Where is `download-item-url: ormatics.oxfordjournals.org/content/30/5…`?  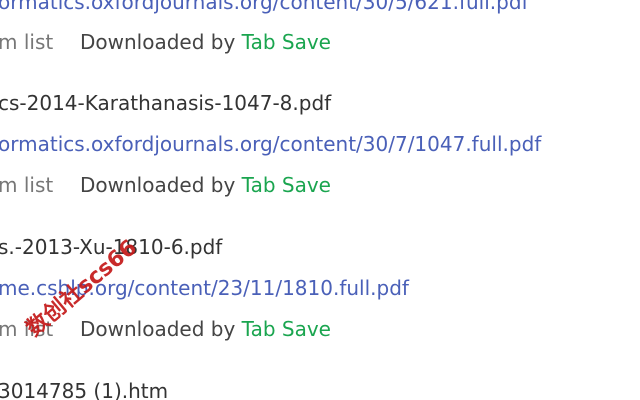
download-item-url: ormatics.oxfordjournals.org/content/30/5… is located at coordinates (264, 7).